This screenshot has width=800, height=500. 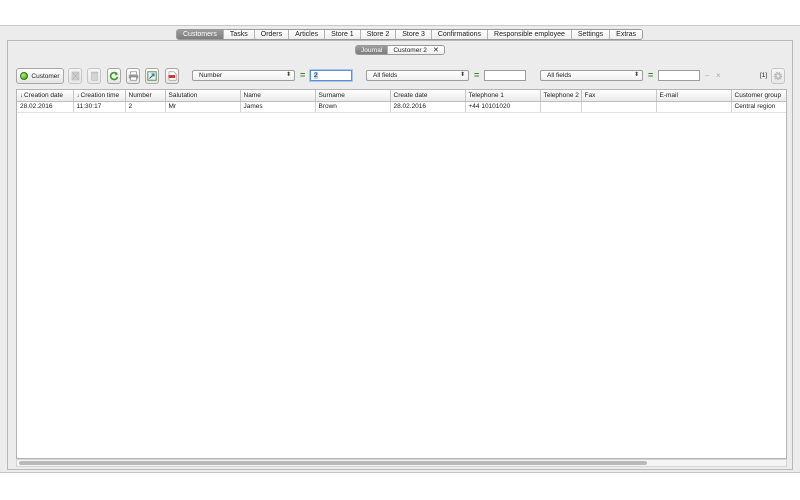 I want to click on filter-field-3-value: All fields, so click(x=559, y=75).